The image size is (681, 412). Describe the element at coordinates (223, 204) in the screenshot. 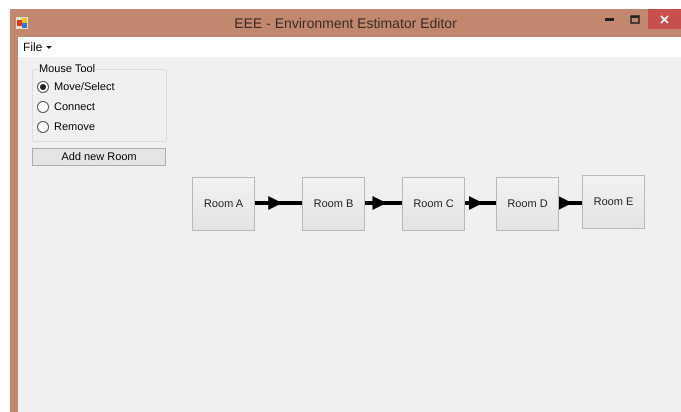

I see `room-node: Room A` at that location.